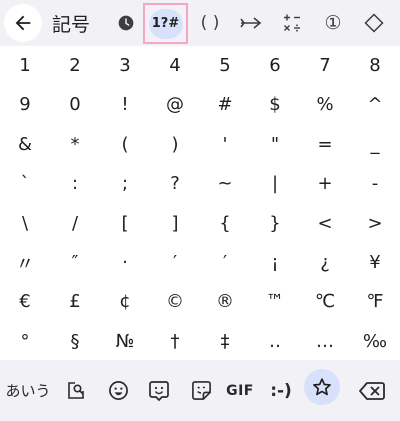 Image resolution: width=400 pixels, height=421 pixels. Describe the element at coordinates (240, 390) in the screenshot. I see `gif-button: GIF` at that location.